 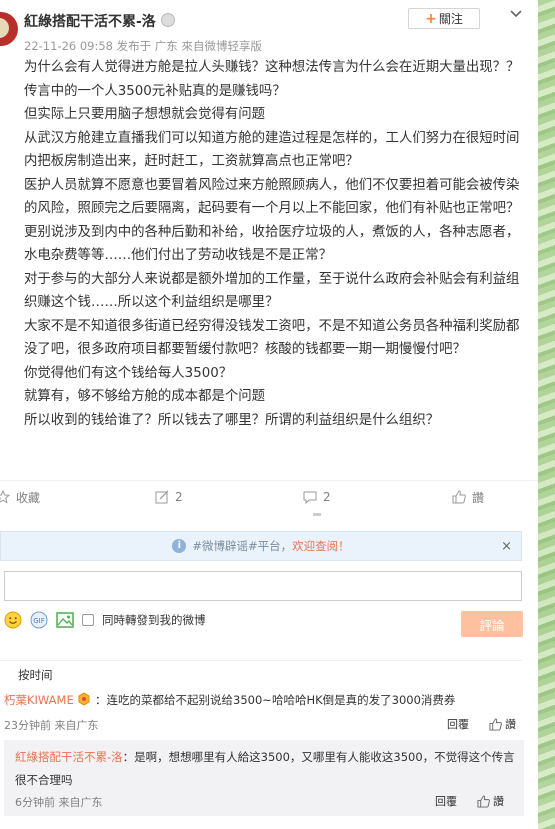 What do you see at coordinates (492, 624) in the screenshot?
I see `submit-comment-button: 評論` at bounding box center [492, 624].